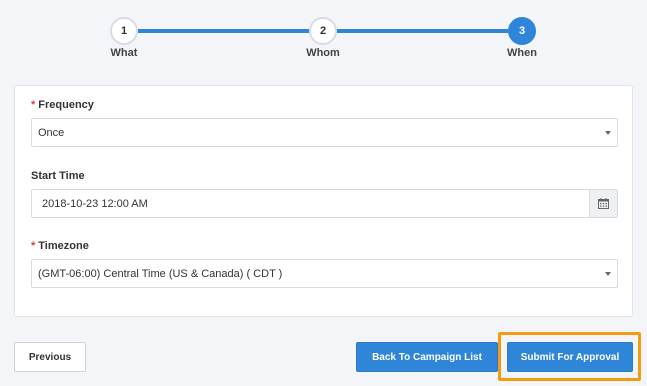 The image size is (647, 386). Describe the element at coordinates (324, 132) in the screenshot. I see `frequency-select: Once` at that location.